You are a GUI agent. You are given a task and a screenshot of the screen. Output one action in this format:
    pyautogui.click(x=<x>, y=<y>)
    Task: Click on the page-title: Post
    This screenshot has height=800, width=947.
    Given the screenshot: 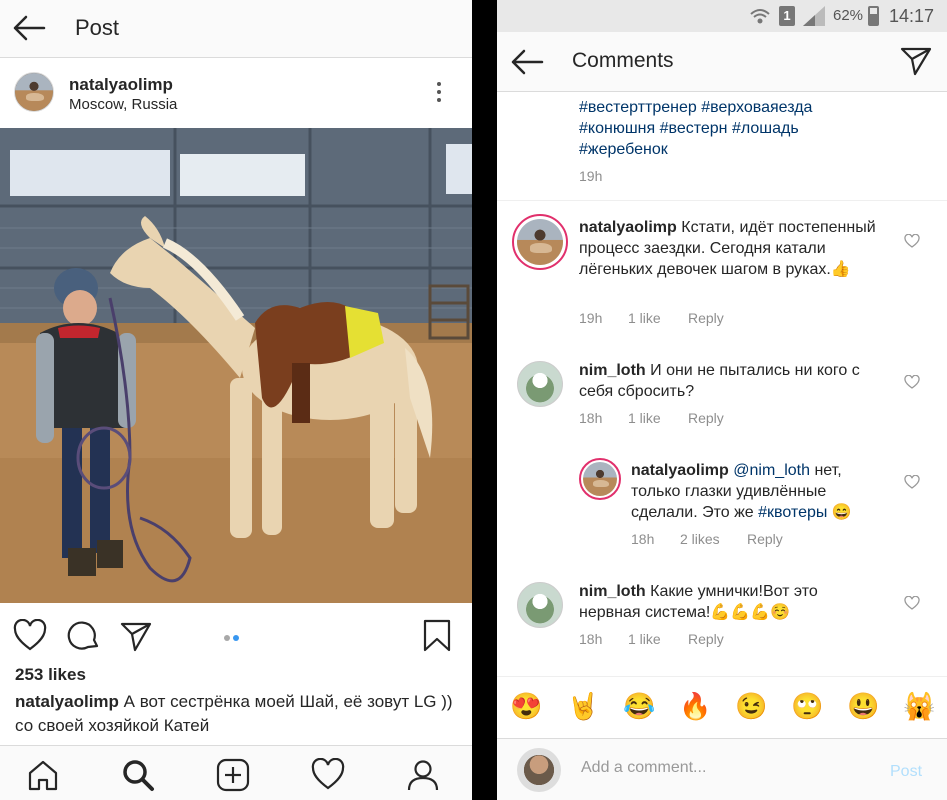 What is the action you would take?
    pyautogui.click(x=97, y=27)
    